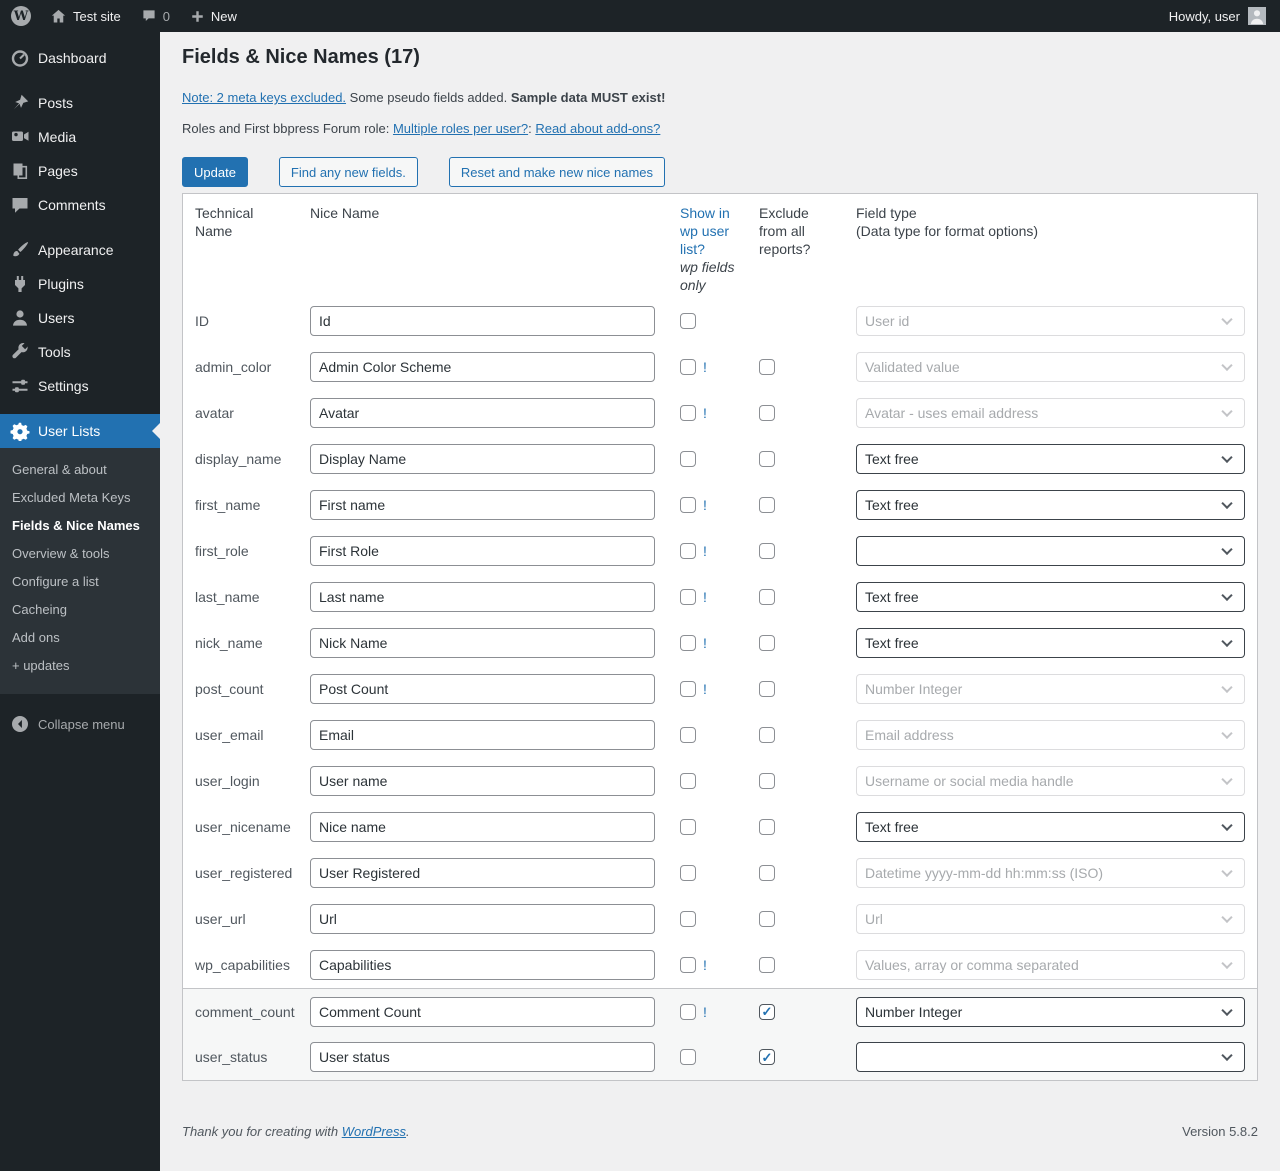 The width and height of the screenshot is (1280, 1171). I want to click on howdy-user-link: Howdy, user, so click(1204, 16).